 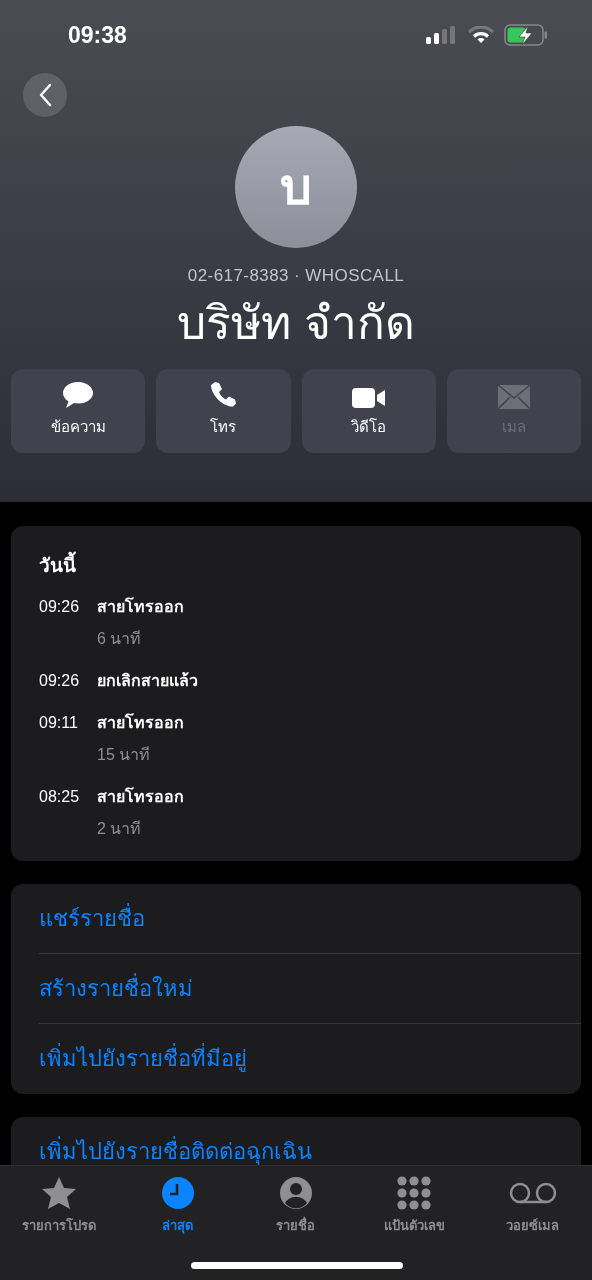 I want to click on tab-bar-item: แป้นตัวเลข, so click(x=414, y=1205).